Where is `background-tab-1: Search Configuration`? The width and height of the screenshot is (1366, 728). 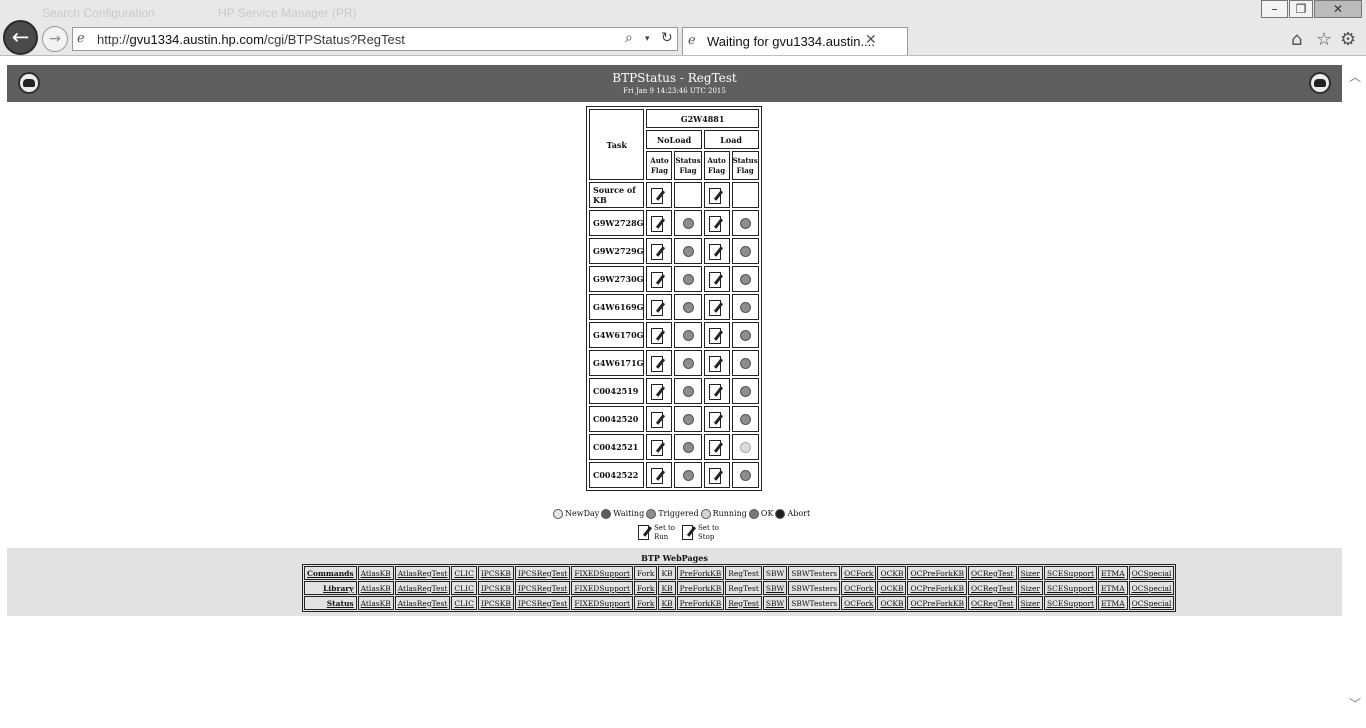 background-tab-1: Search Configuration is located at coordinates (109, 12).